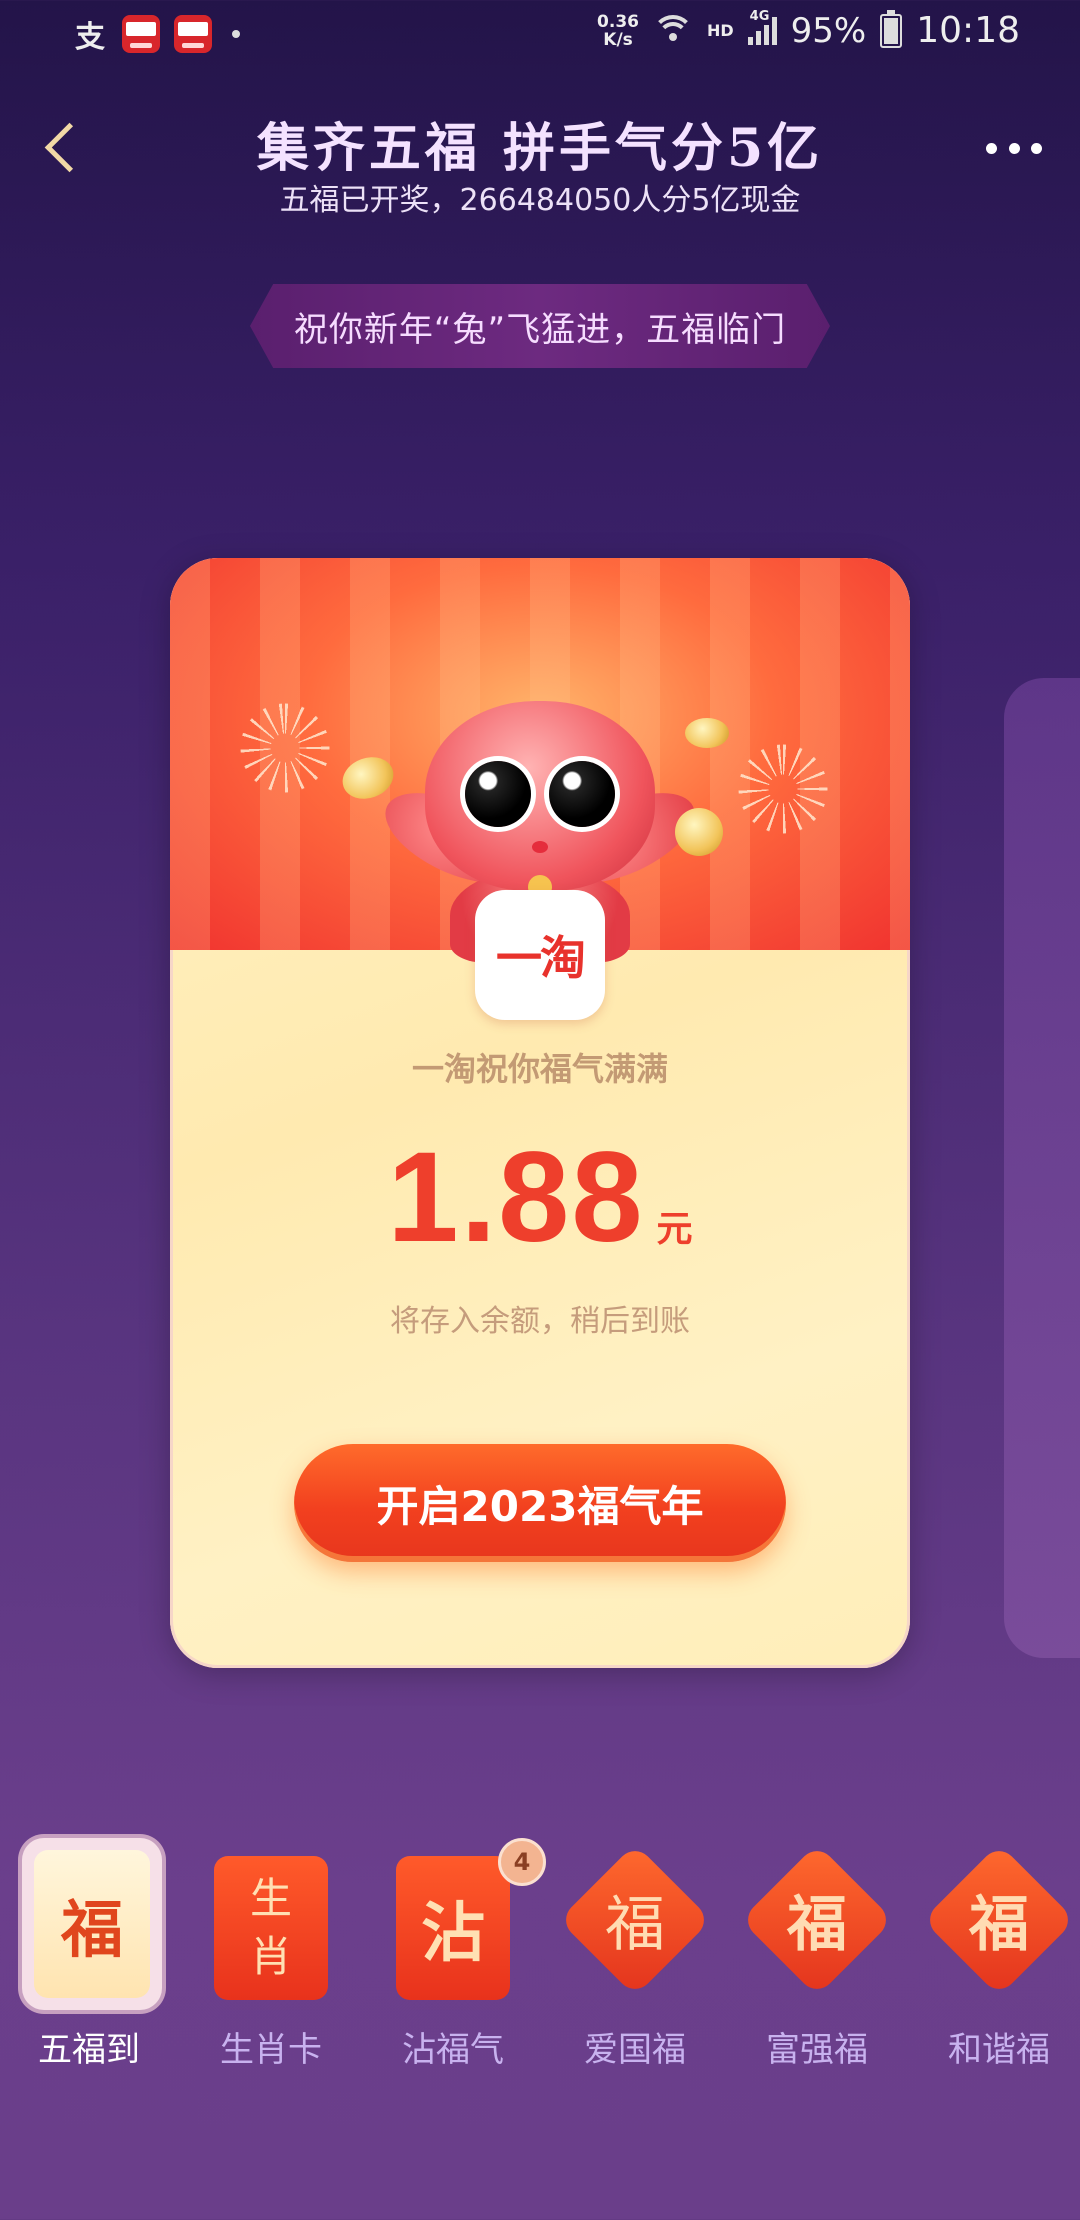 The height and width of the screenshot is (2220, 1080). I want to click on tab-label: 沾福气, so click(453, 2050).